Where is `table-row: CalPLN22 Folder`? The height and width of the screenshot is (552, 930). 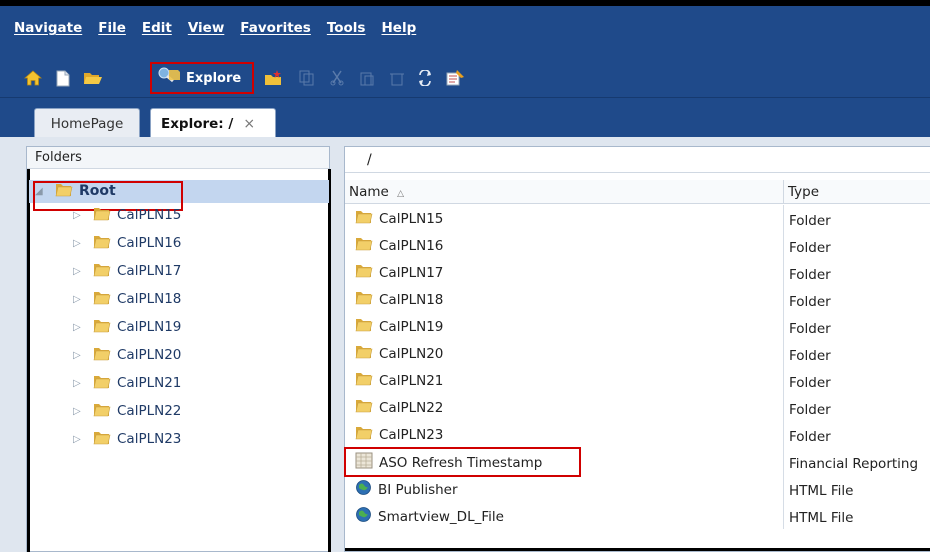 table-row: CalPLN22 Folder is located at coordinates (637, 407).